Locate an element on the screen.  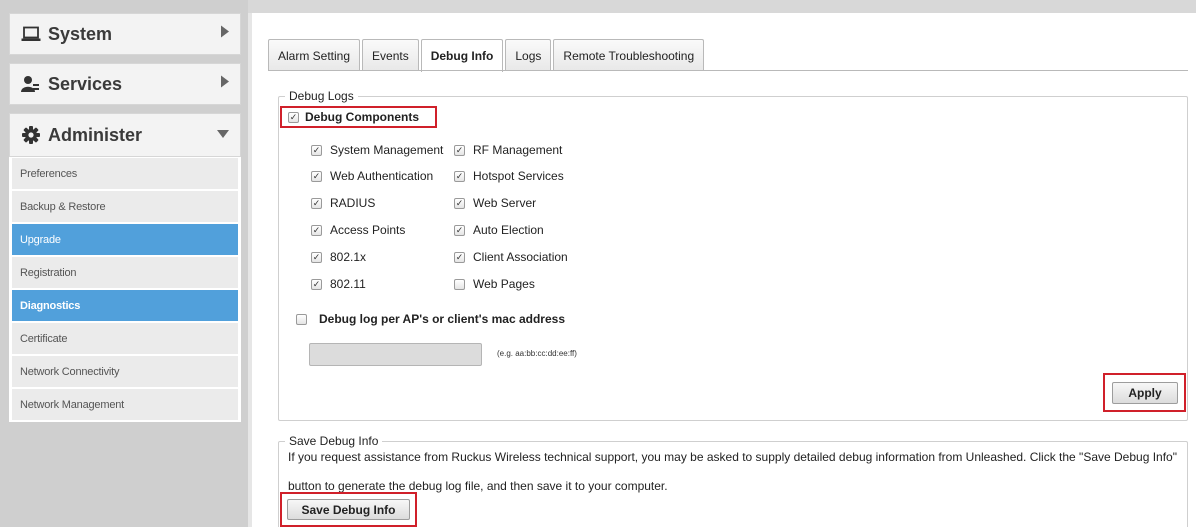
apply-button: Apply is located at coordinates (1145, 393).